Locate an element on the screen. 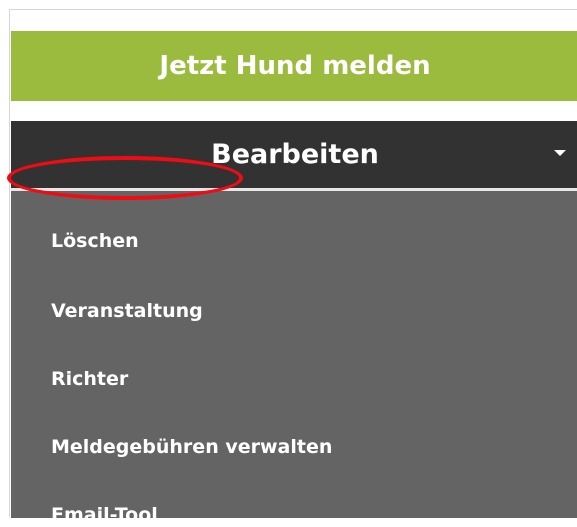 The height and width of the screenshot is (527, 577). menu-item-judges: Richter is located at coordinates (89, 379).